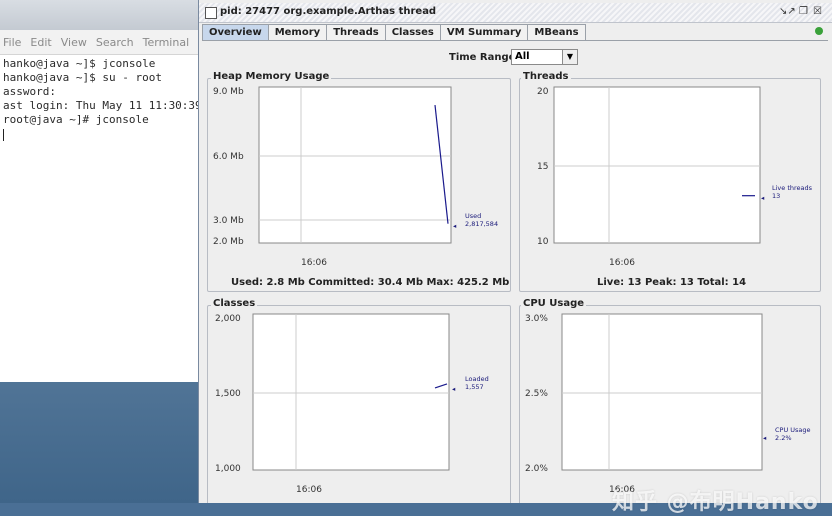 The height and width of the screenshot is (516, 832). I want to click on terminal-line: assword:, so click(29, 91).